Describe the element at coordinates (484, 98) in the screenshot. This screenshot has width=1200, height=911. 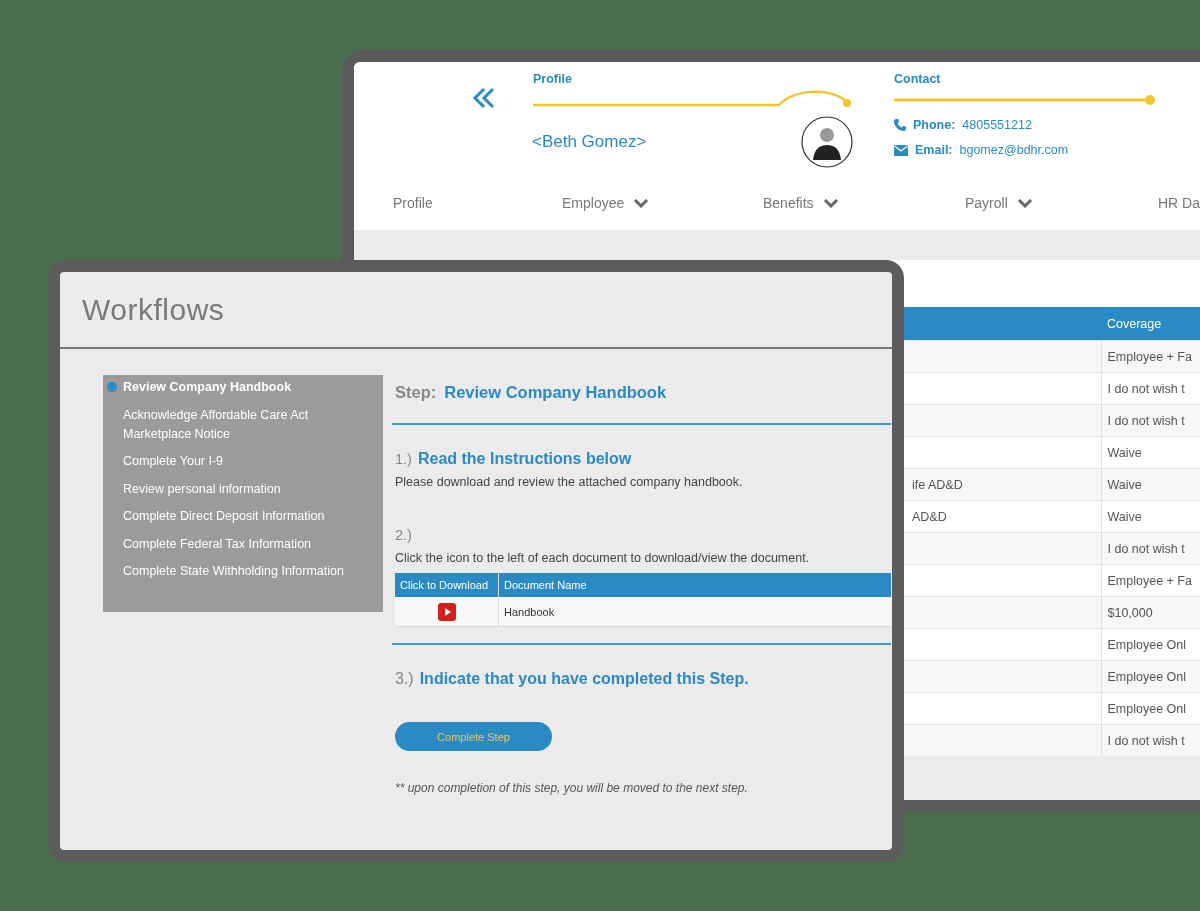
I see `double-chevron-left-icon` at that location.